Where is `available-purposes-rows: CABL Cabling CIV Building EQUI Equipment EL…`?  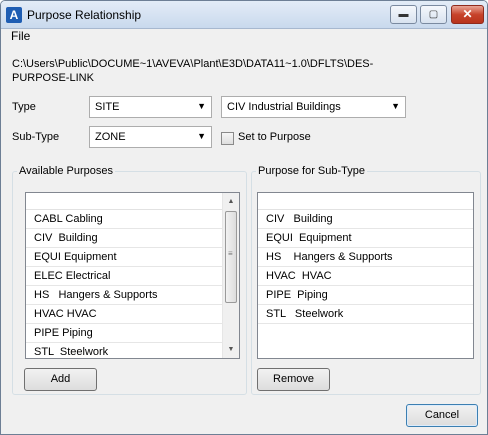 available-purposes-rows: CABL Cabling CIV Building EQUI Equipment EL… is located at coordinates (132, 284).